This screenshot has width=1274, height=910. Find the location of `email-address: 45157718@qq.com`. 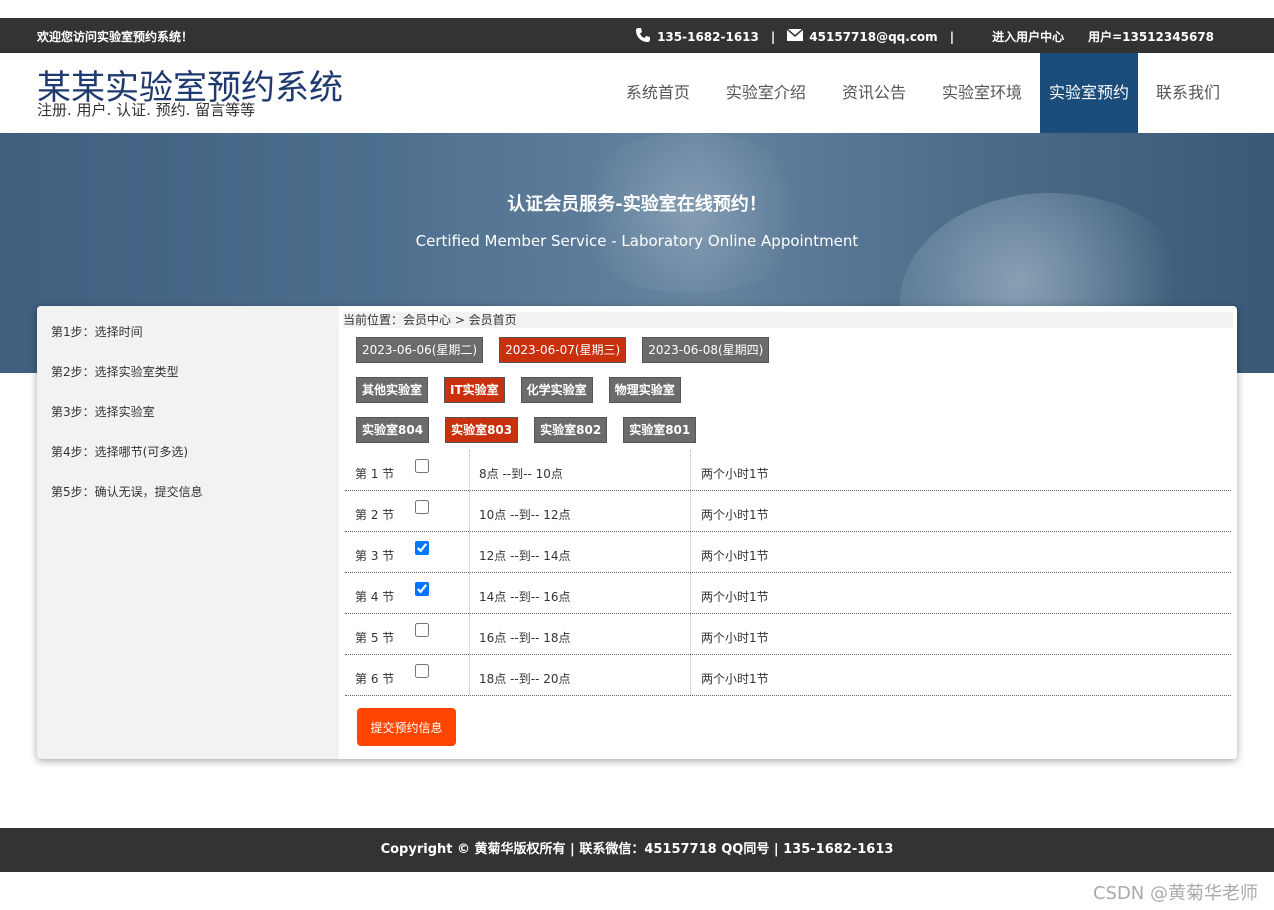

email-address: 45157718@qq.com is located at coordinates (873, 36).